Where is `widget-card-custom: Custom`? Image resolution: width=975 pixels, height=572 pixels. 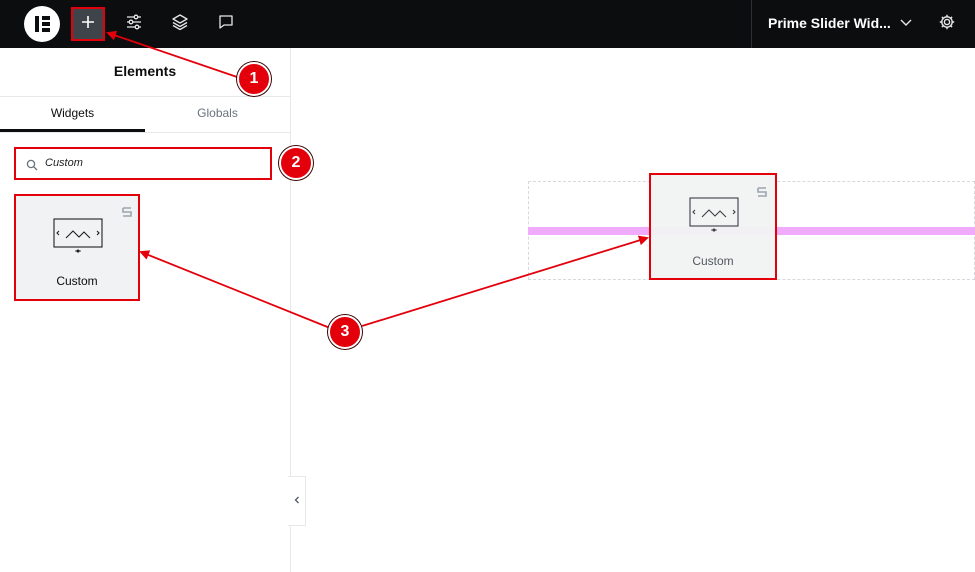
widget-card-custom: Custom is located at coordinates (77, 247).